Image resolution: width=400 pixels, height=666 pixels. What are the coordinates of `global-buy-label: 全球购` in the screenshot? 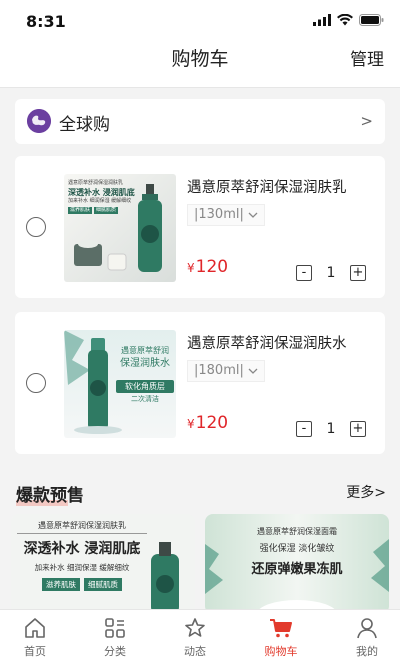 It's located at (84, 125).